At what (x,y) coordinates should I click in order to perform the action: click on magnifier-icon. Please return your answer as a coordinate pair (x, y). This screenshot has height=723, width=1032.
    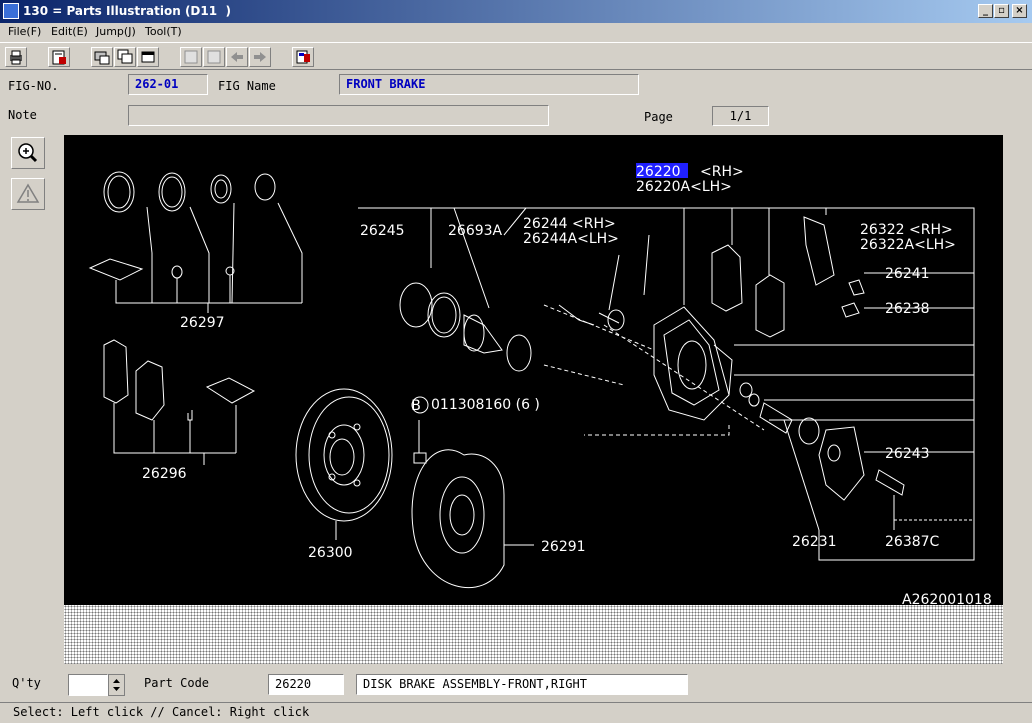
    Looking at the image, I should click on (28, 153).